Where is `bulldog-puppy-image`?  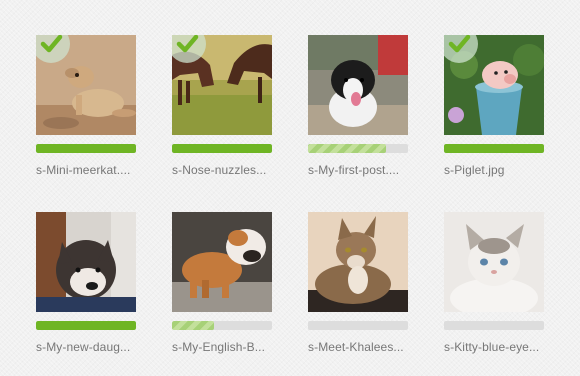
bulldog-puppy-image is located at coordinates (222, 262).